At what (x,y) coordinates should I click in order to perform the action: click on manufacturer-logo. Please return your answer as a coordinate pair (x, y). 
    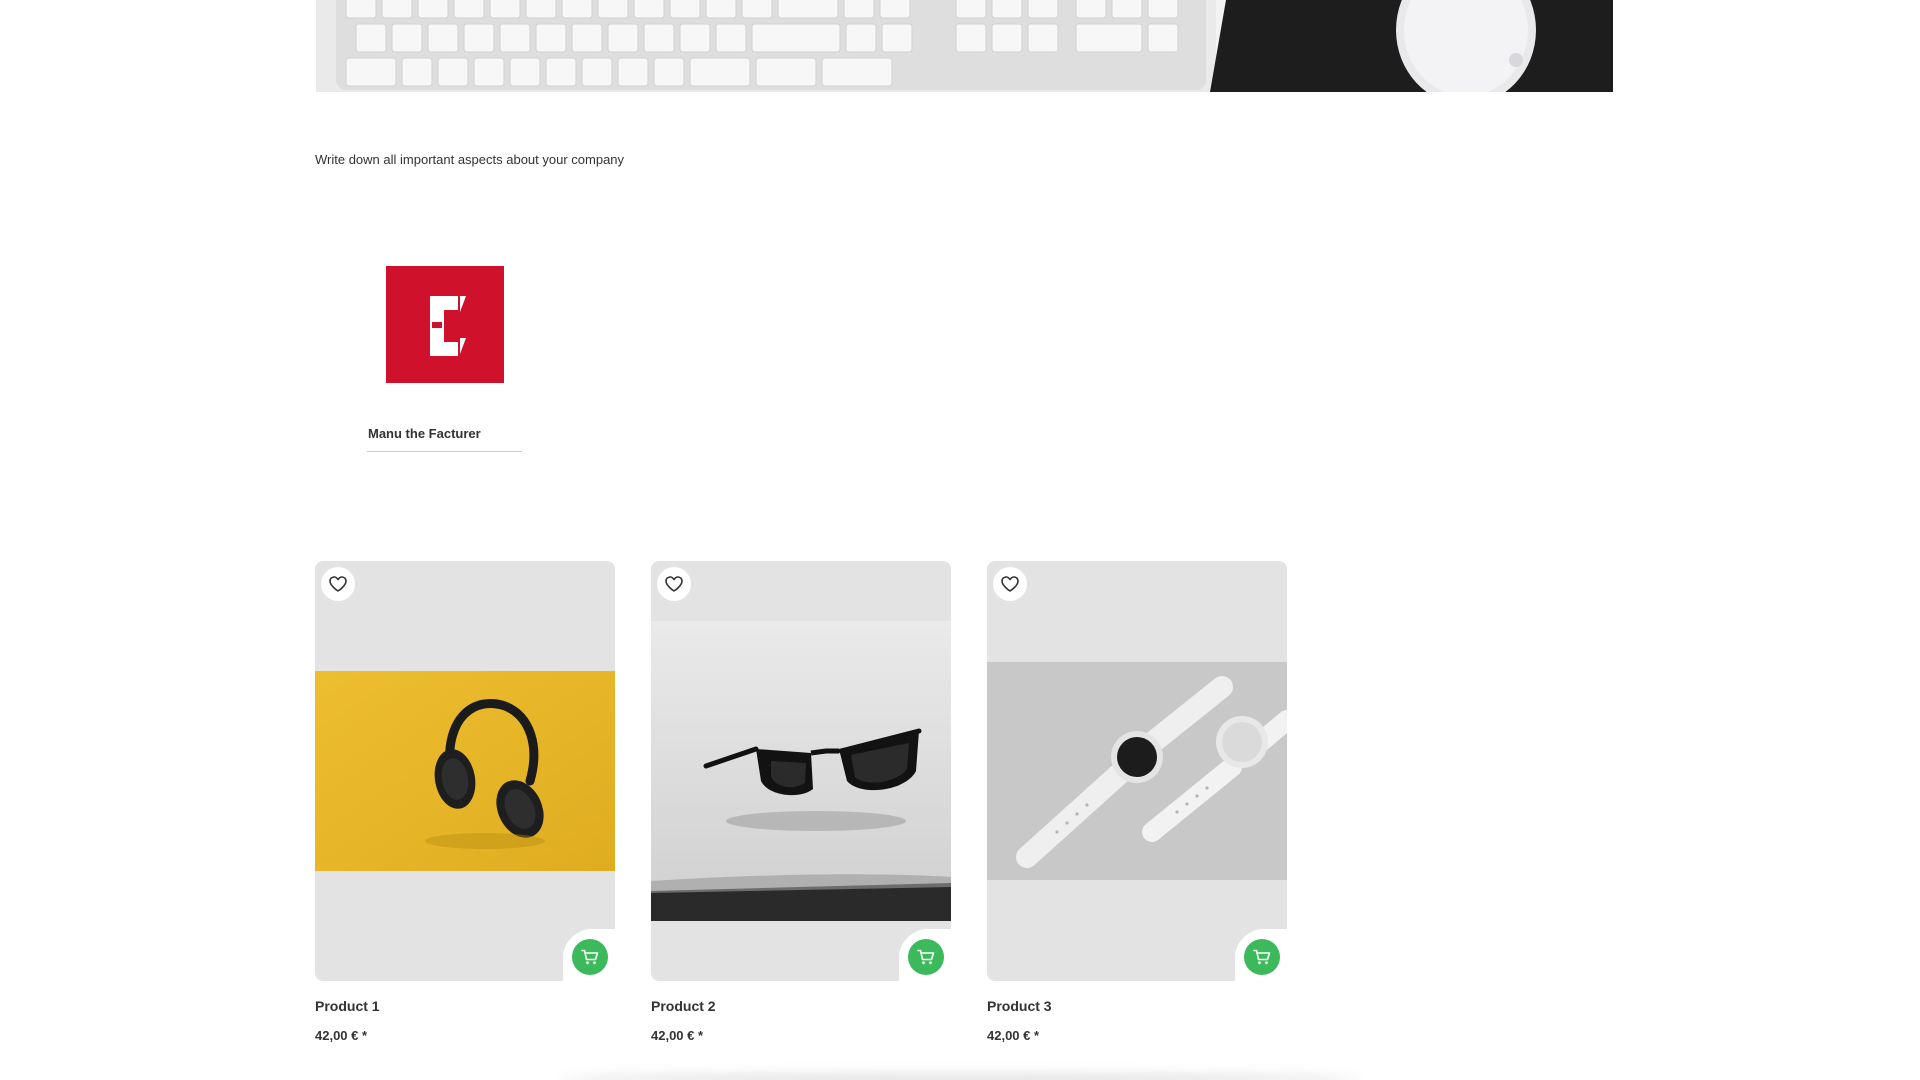
    Looking at the image, I should click on (445, 324).